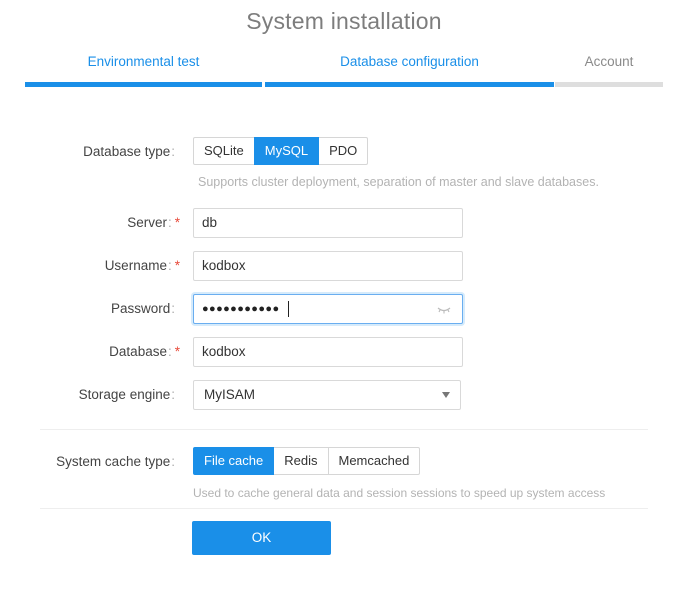 The image size is (695, 594). I want to click on server-label-text: Server, so click(147, 222).